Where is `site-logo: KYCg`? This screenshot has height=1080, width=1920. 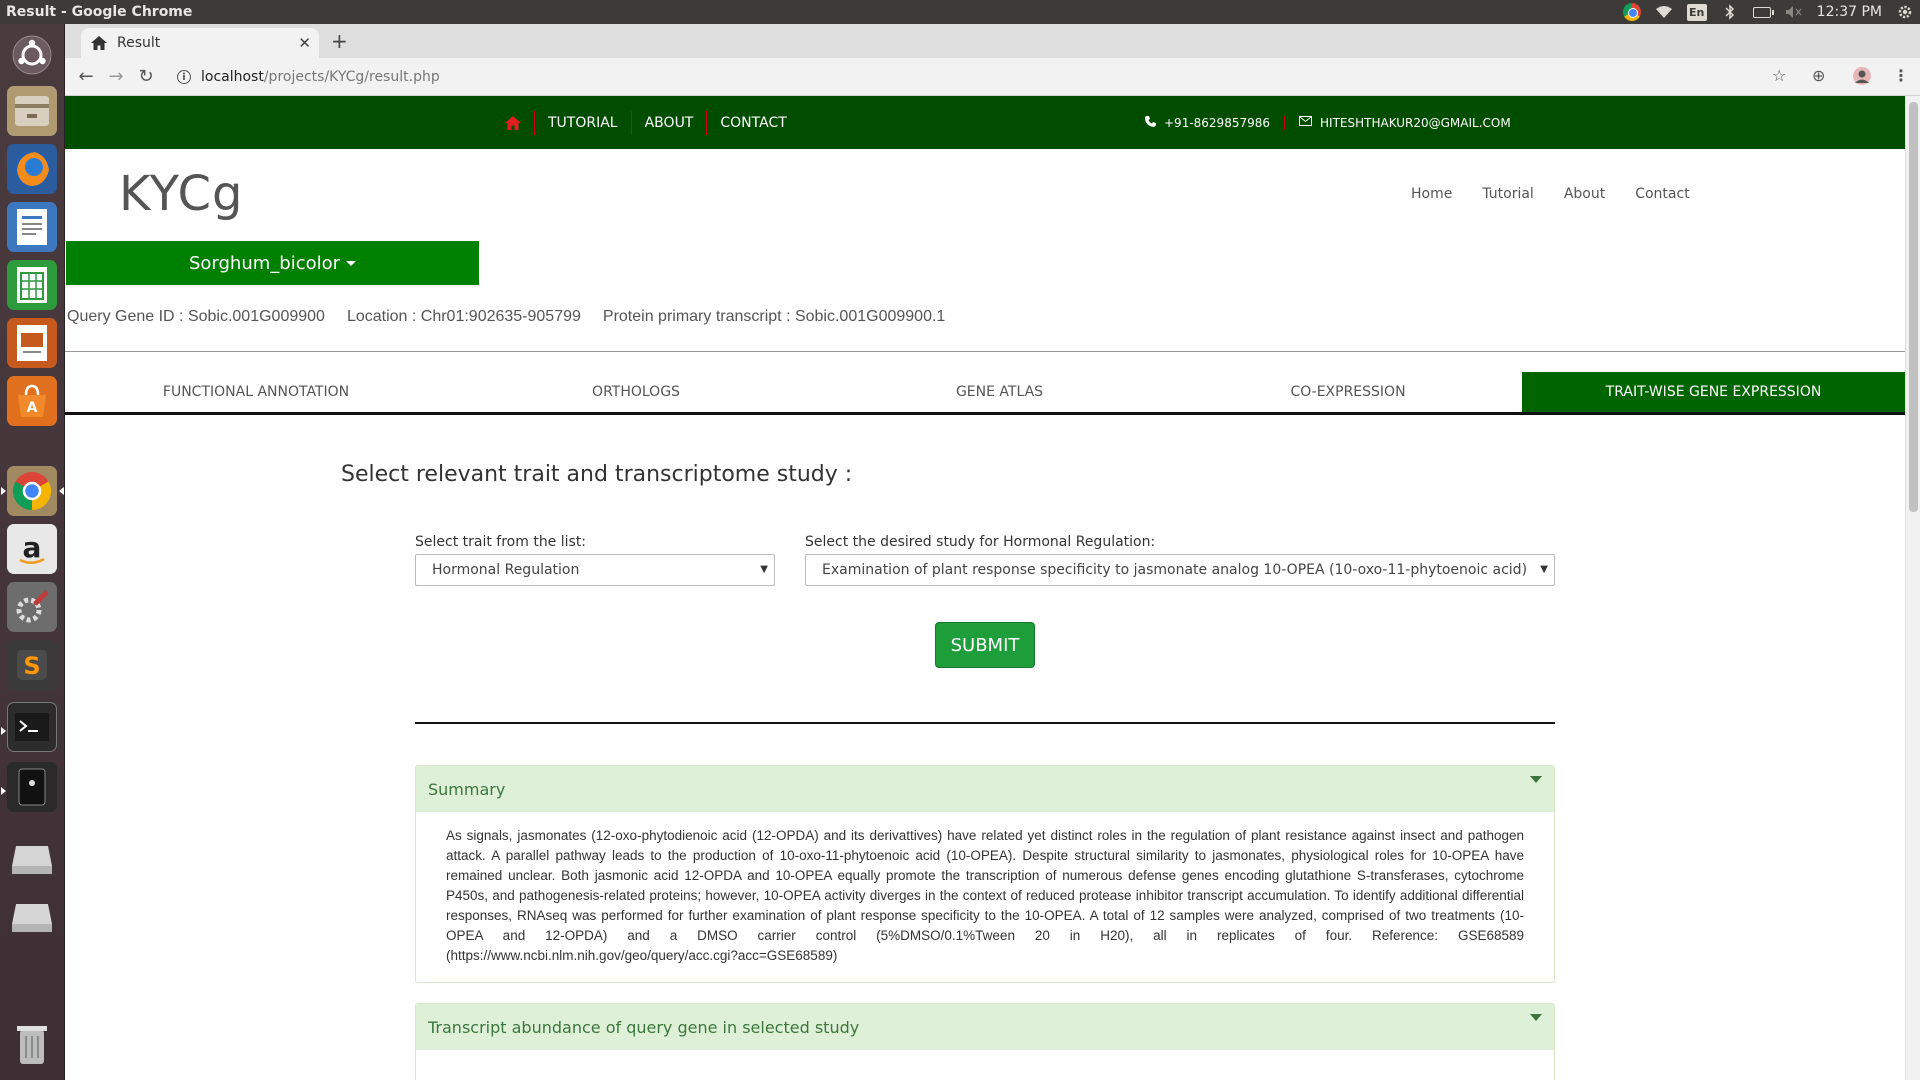
site-logo: KYCg is located at coordinates (181, 194).